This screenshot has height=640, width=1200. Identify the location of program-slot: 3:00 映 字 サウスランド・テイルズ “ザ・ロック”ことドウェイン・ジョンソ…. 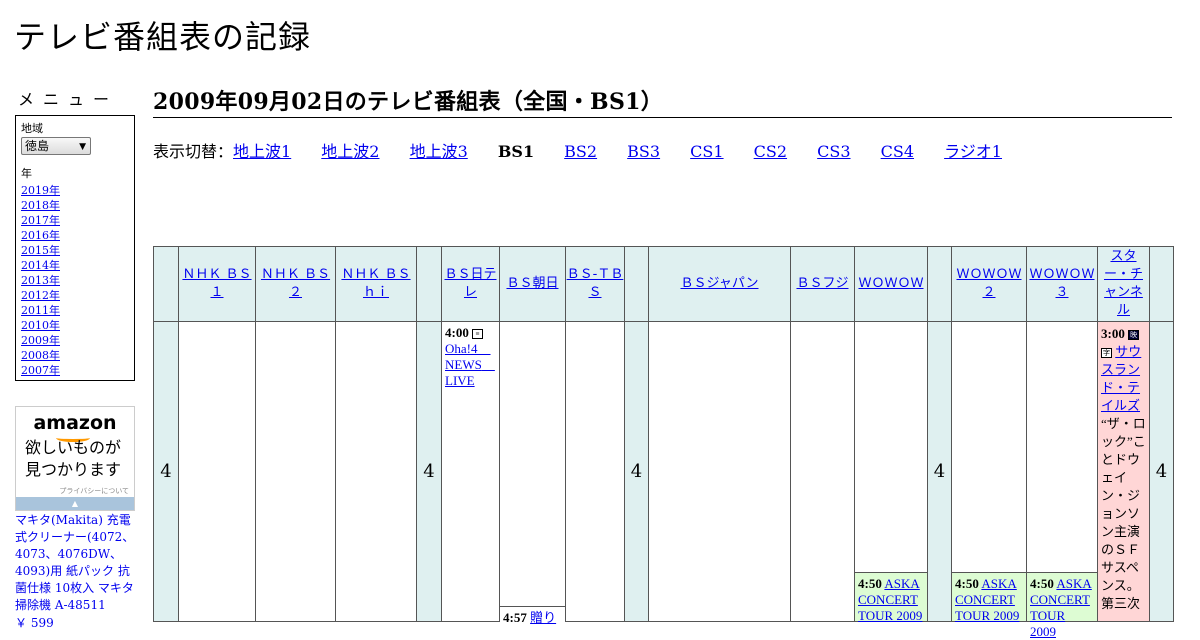
(1123, 471).